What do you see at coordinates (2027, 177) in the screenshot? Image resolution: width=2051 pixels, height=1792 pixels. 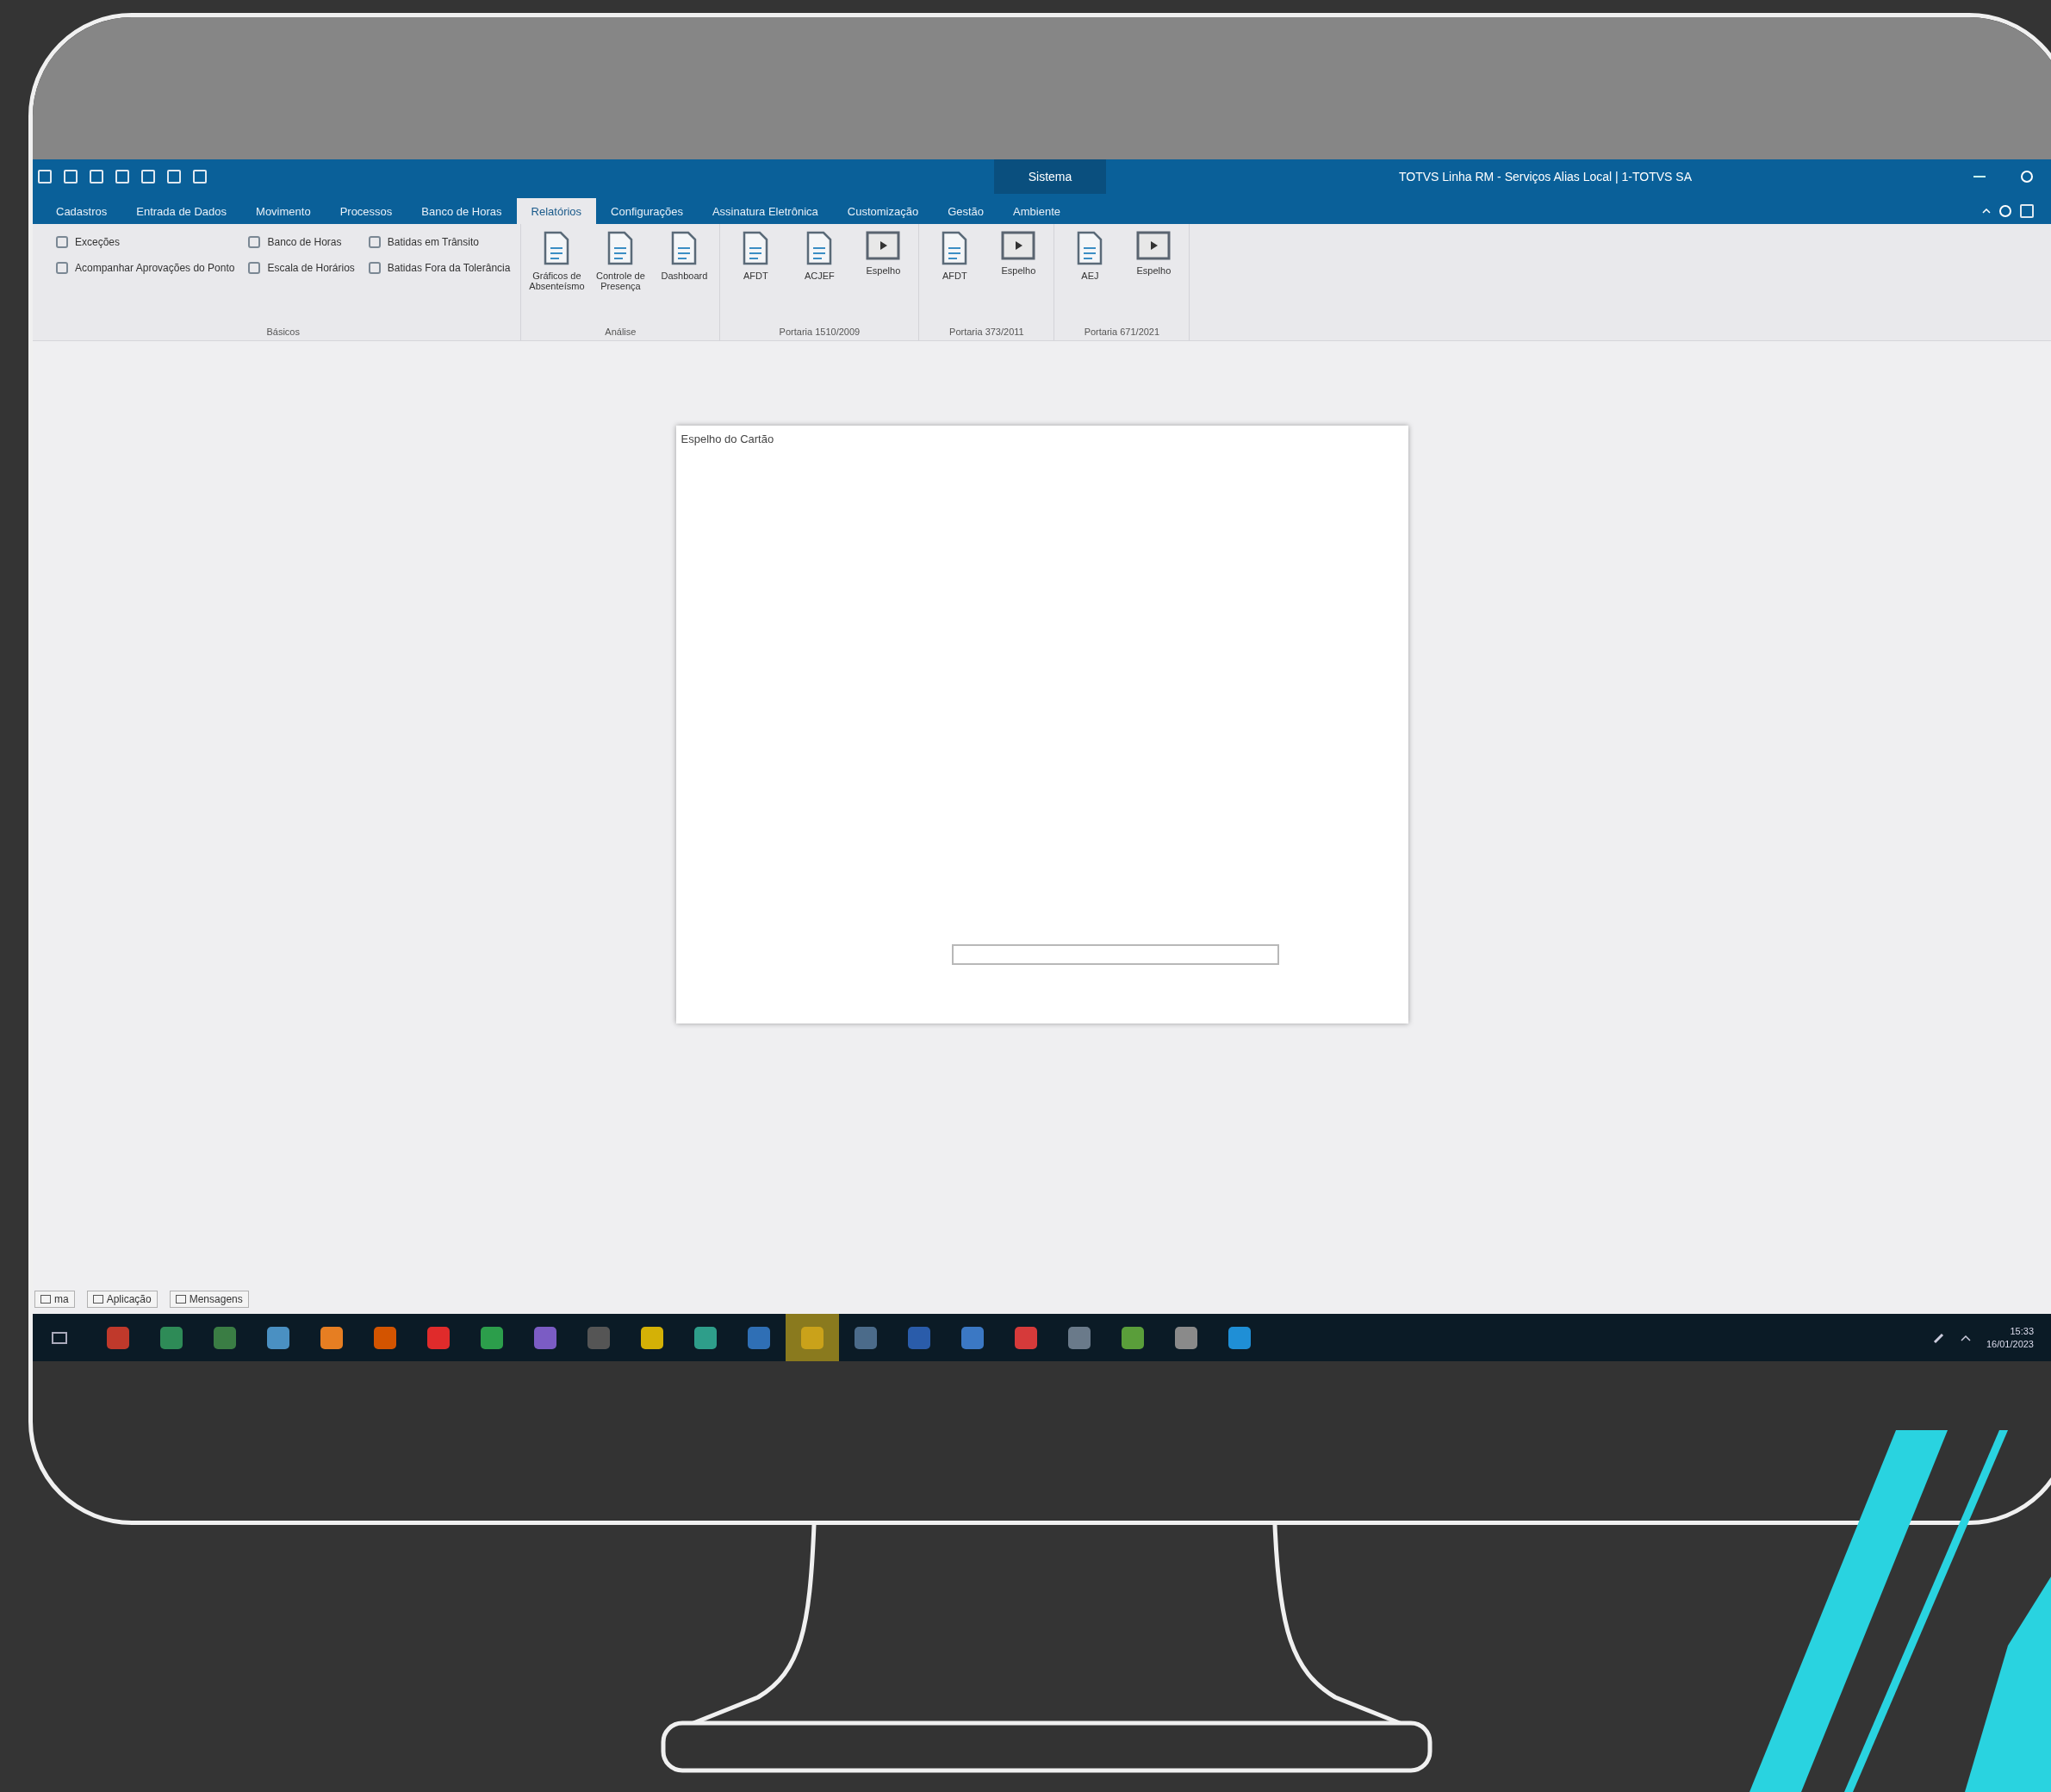 I see `circle-icon` at bounding box center [2027, 177].